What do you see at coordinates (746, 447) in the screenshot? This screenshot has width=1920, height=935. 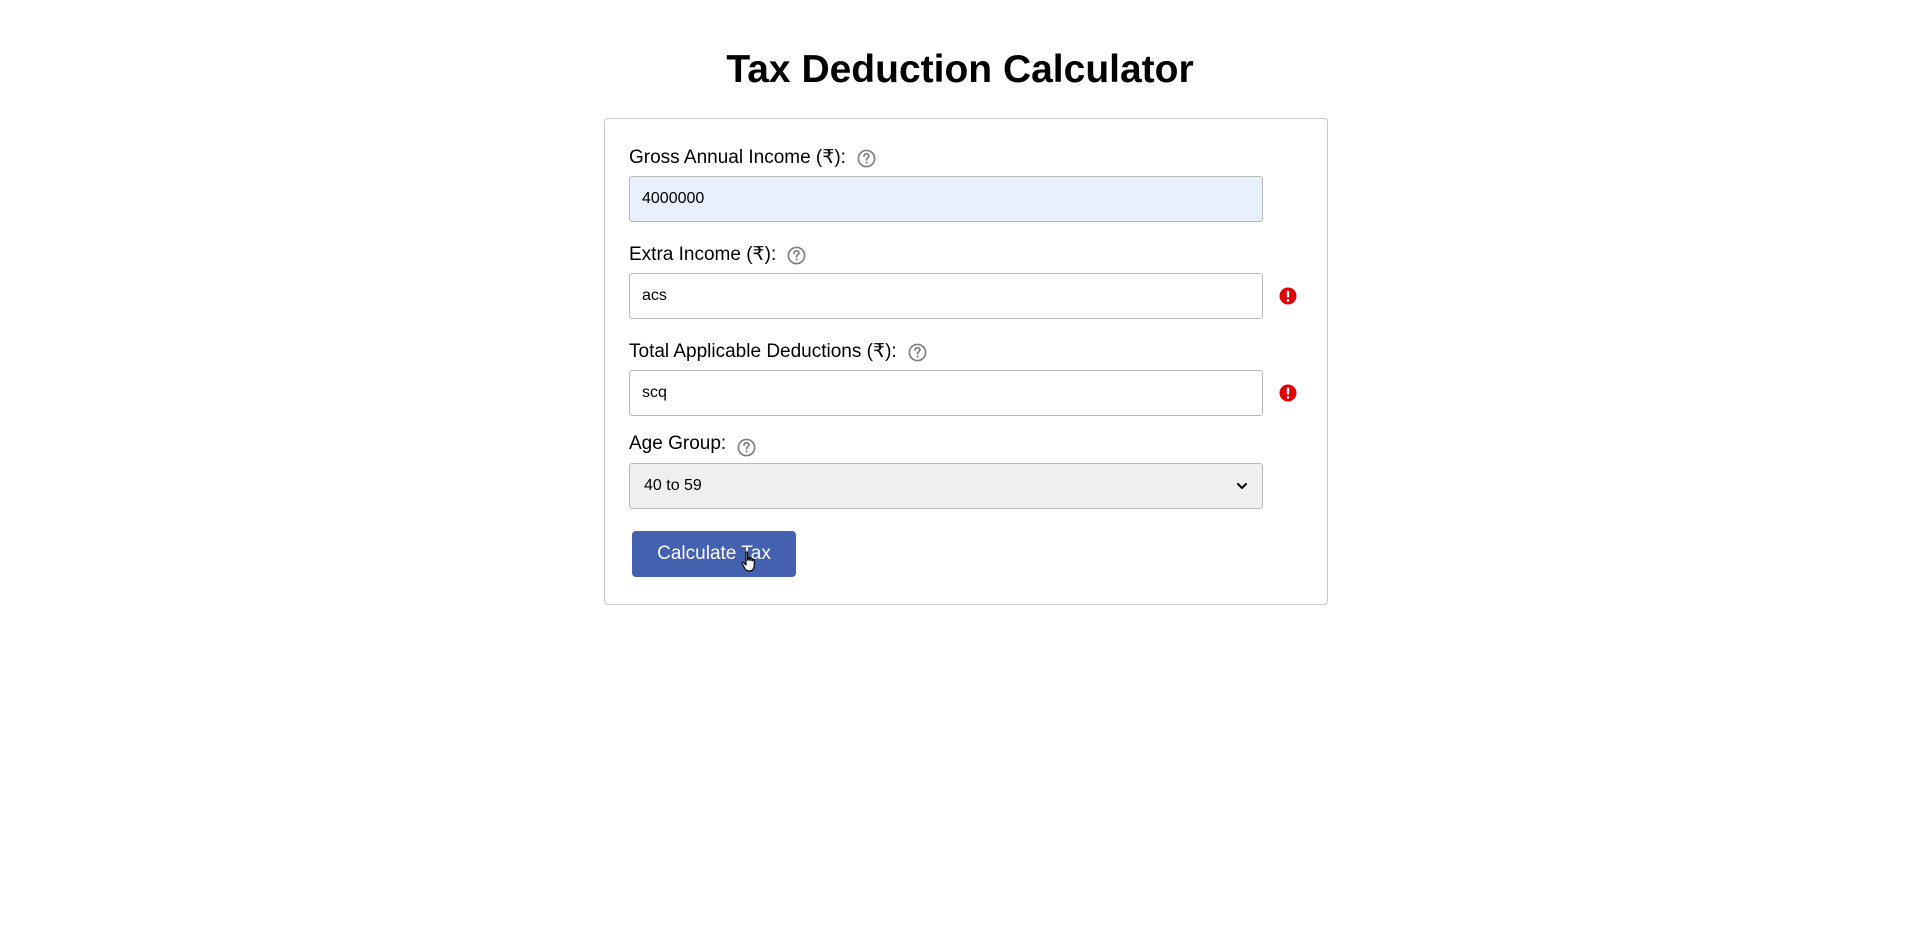 I see `age-group-help-icon` at bounding box center [746, 447].